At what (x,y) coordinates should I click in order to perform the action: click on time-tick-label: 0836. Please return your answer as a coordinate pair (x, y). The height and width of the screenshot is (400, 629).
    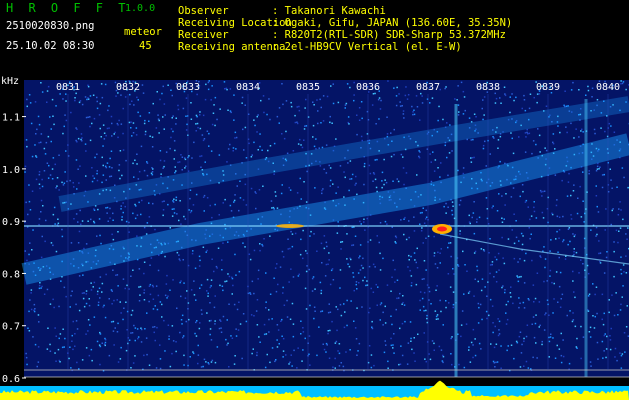
    Looking at the image, I should click on (368, 87).